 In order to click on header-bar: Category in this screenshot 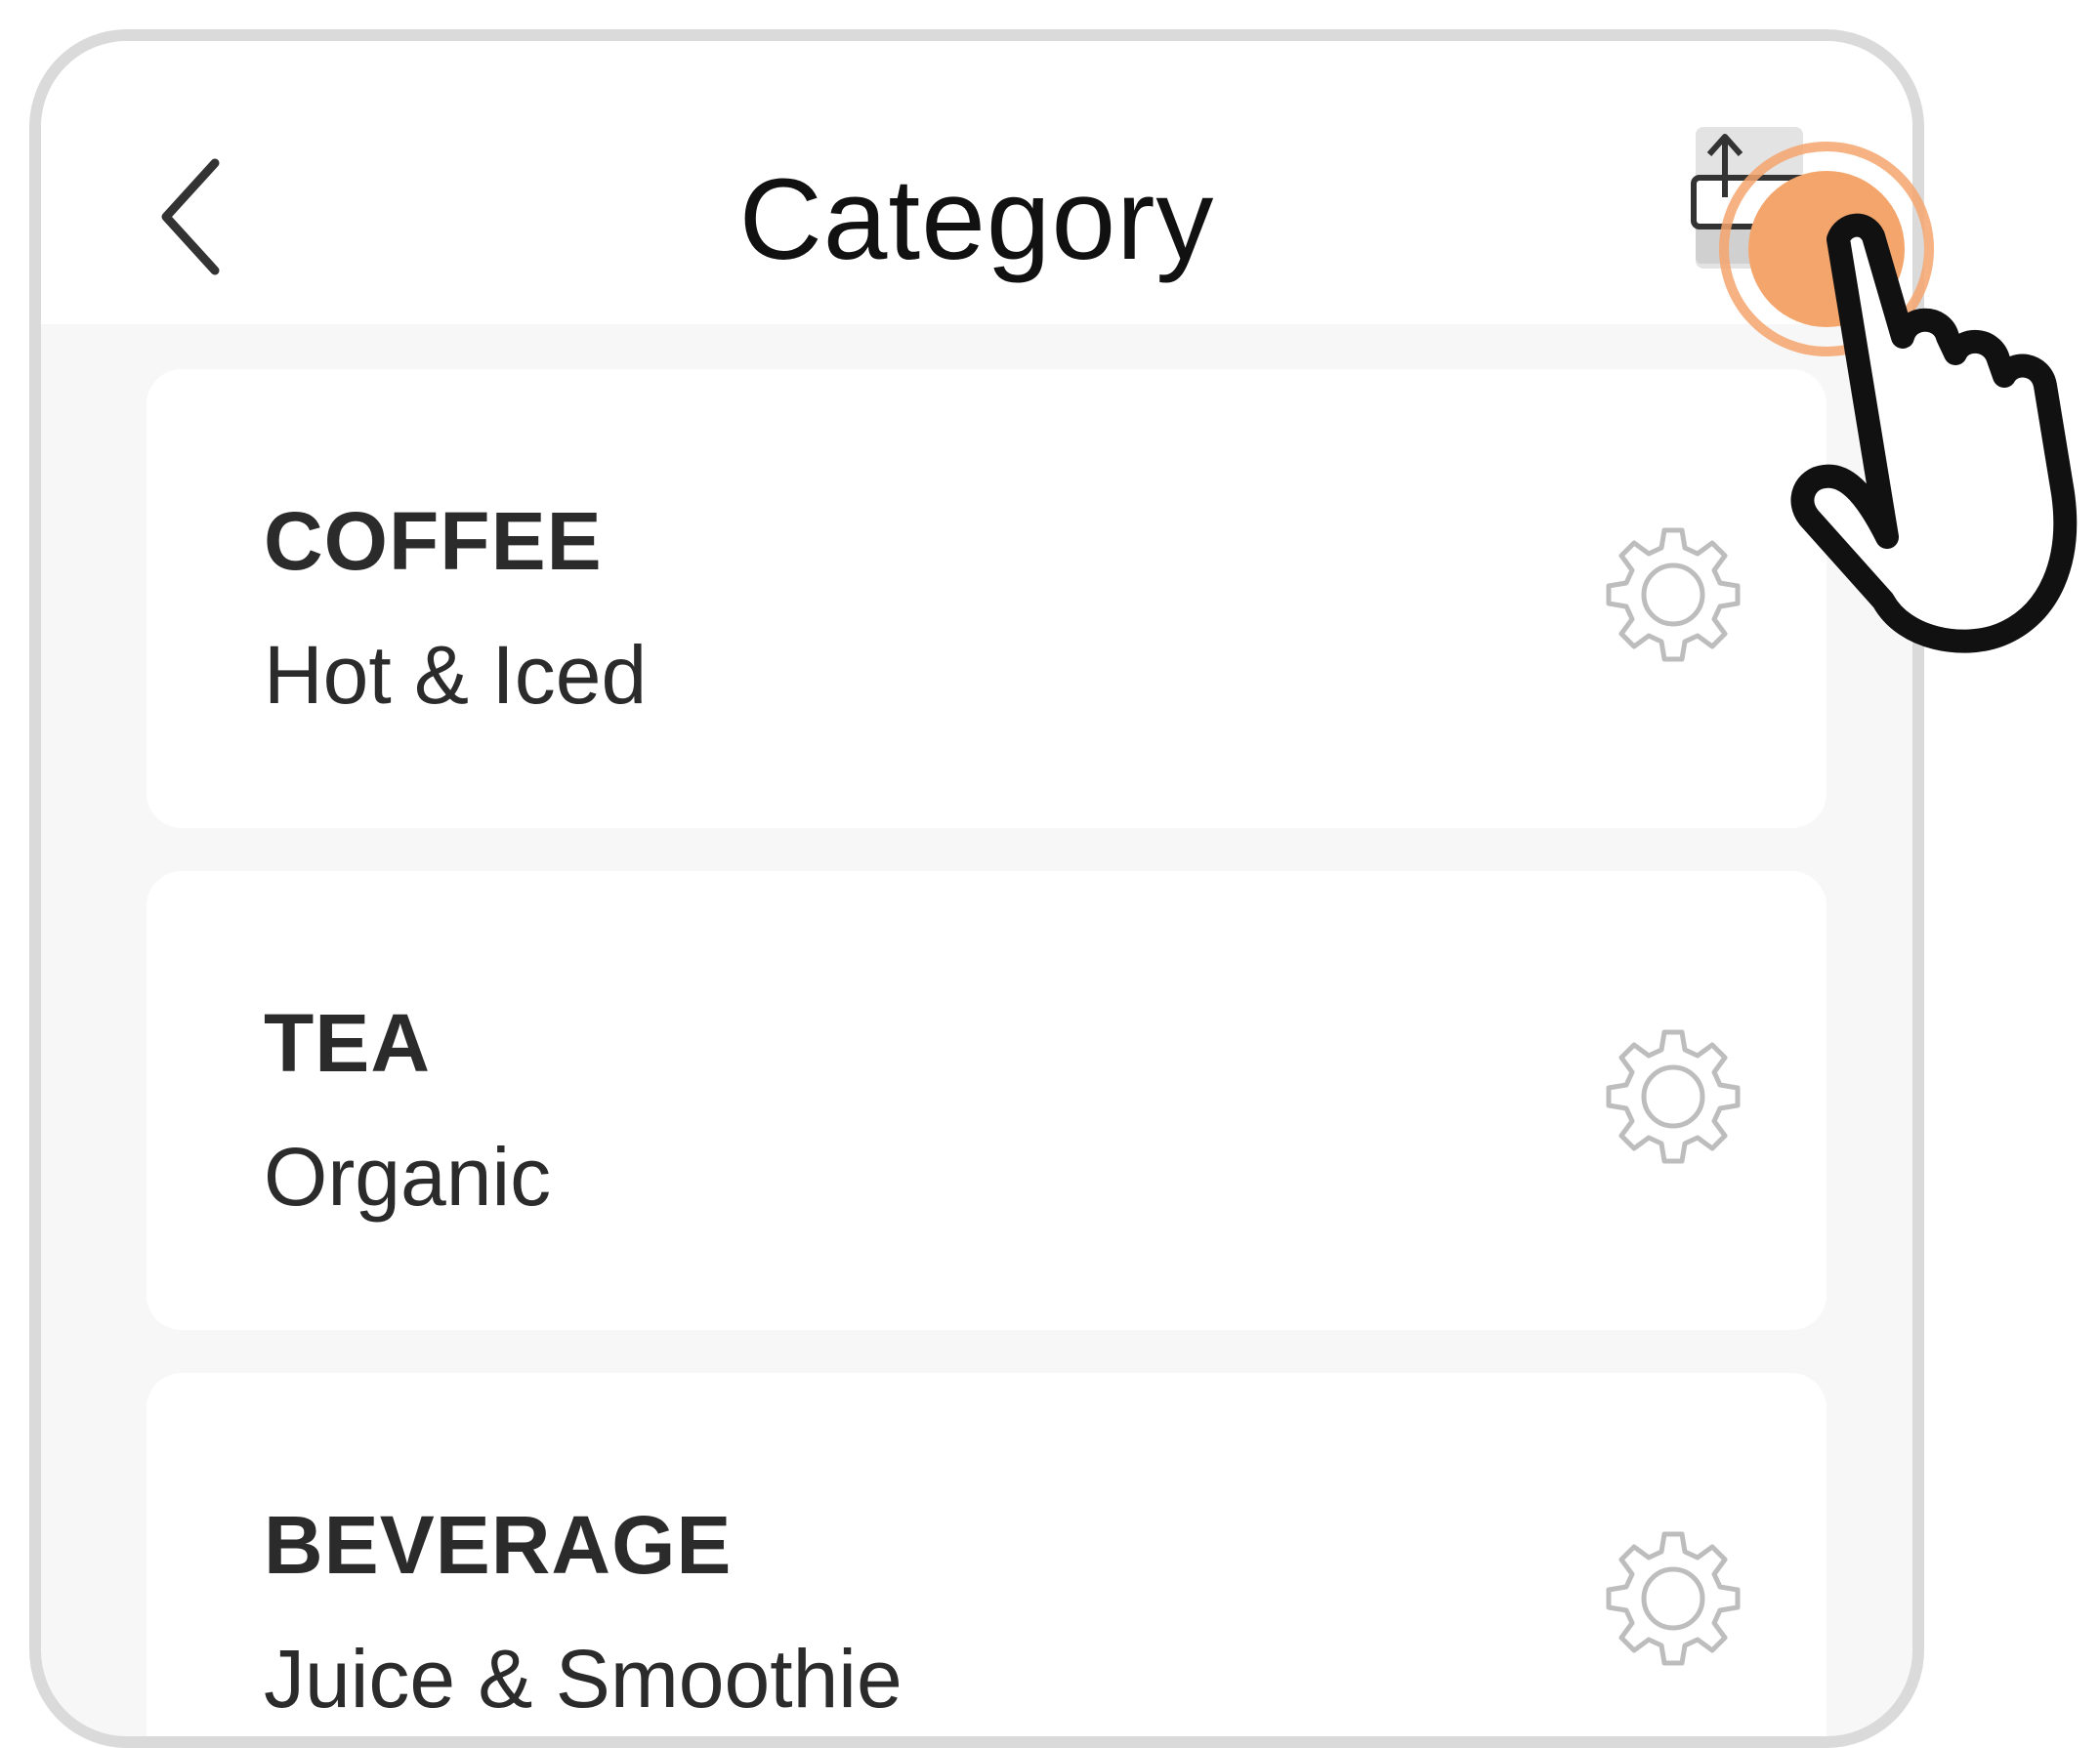, I will do `click(976, 182)`.